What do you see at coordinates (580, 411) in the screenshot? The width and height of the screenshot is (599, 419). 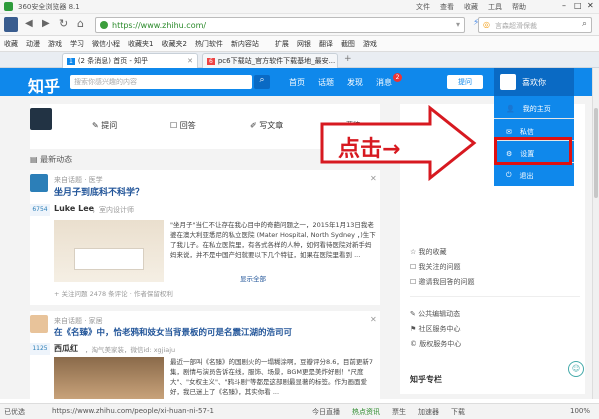 I see `zoom-level: 100%` at bounding box center [580, 411].